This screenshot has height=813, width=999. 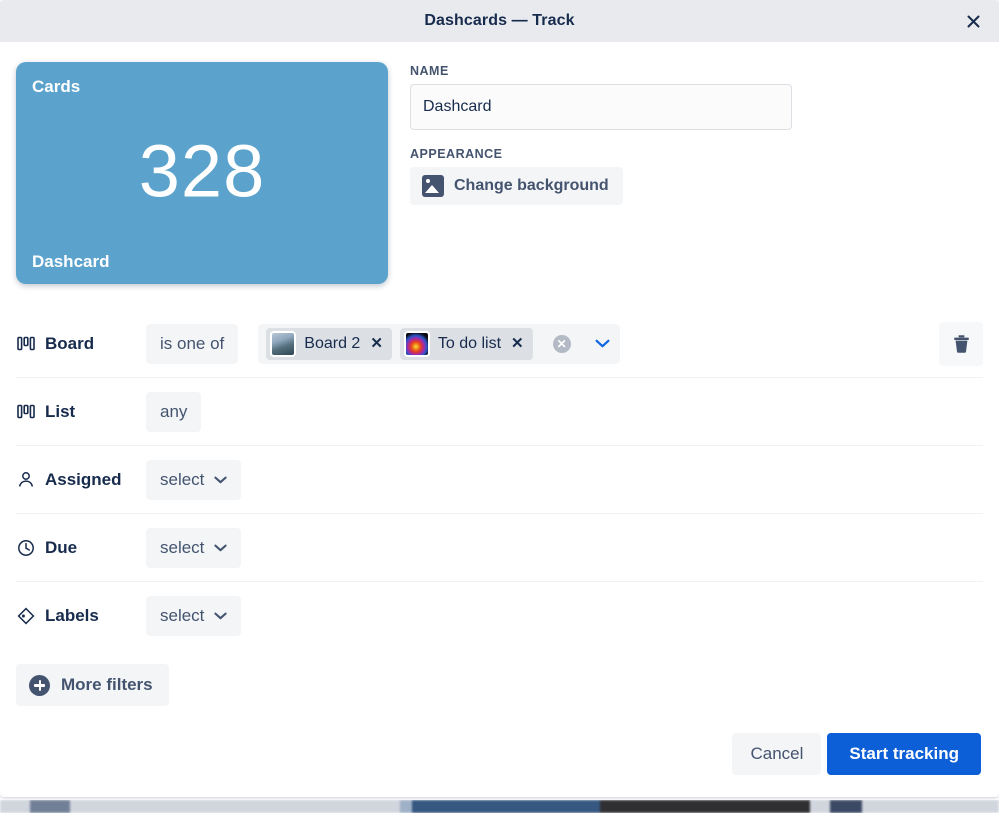 What do you see at coordinates (332, 343) in the screenshot?
I see `board-chip-label: Board 2` at bounding box center [332, 343].